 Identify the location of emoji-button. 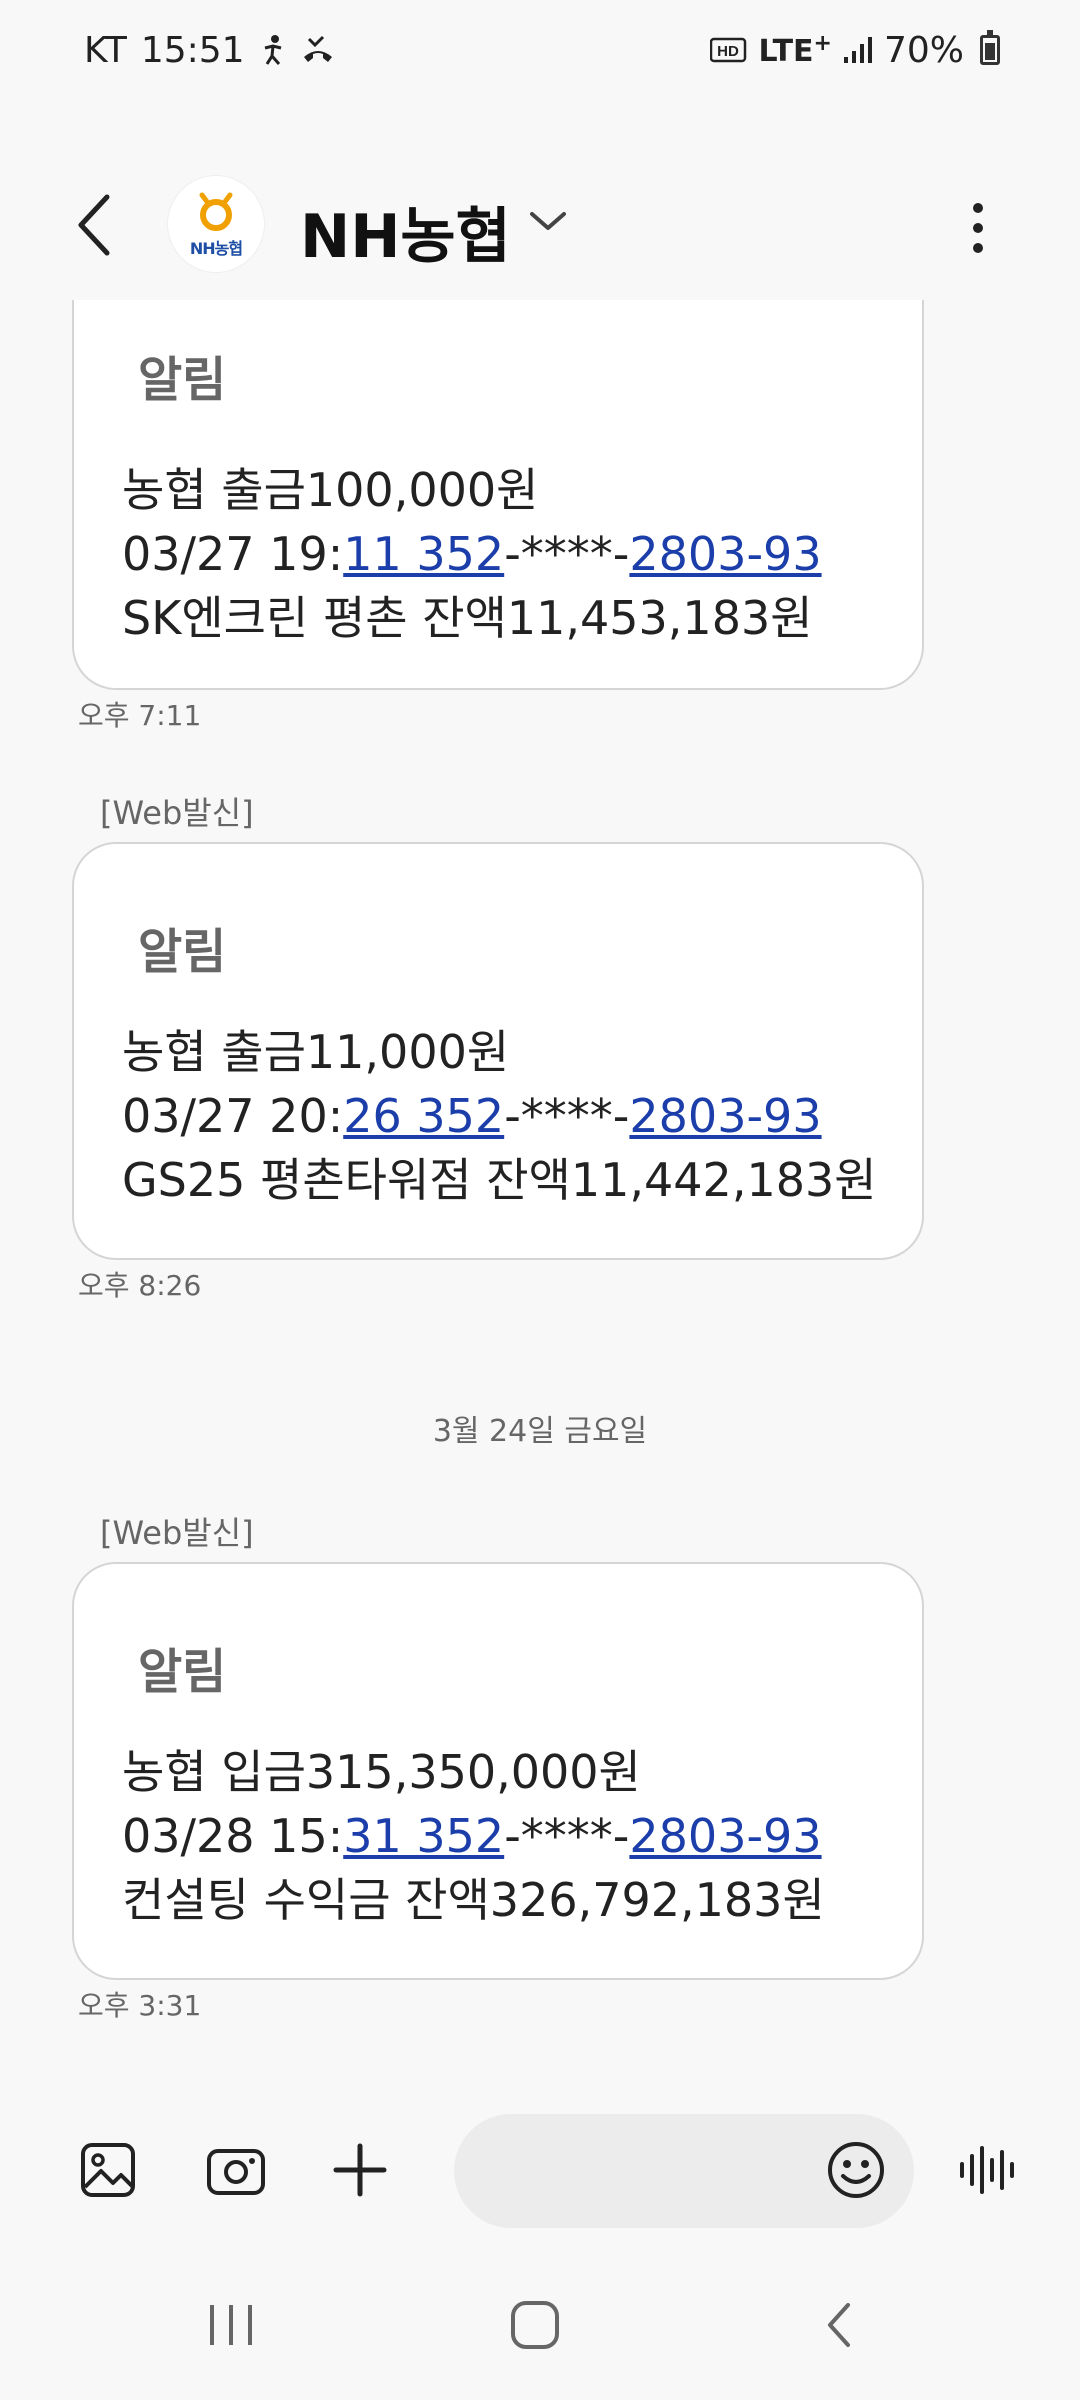
(856, 2170).